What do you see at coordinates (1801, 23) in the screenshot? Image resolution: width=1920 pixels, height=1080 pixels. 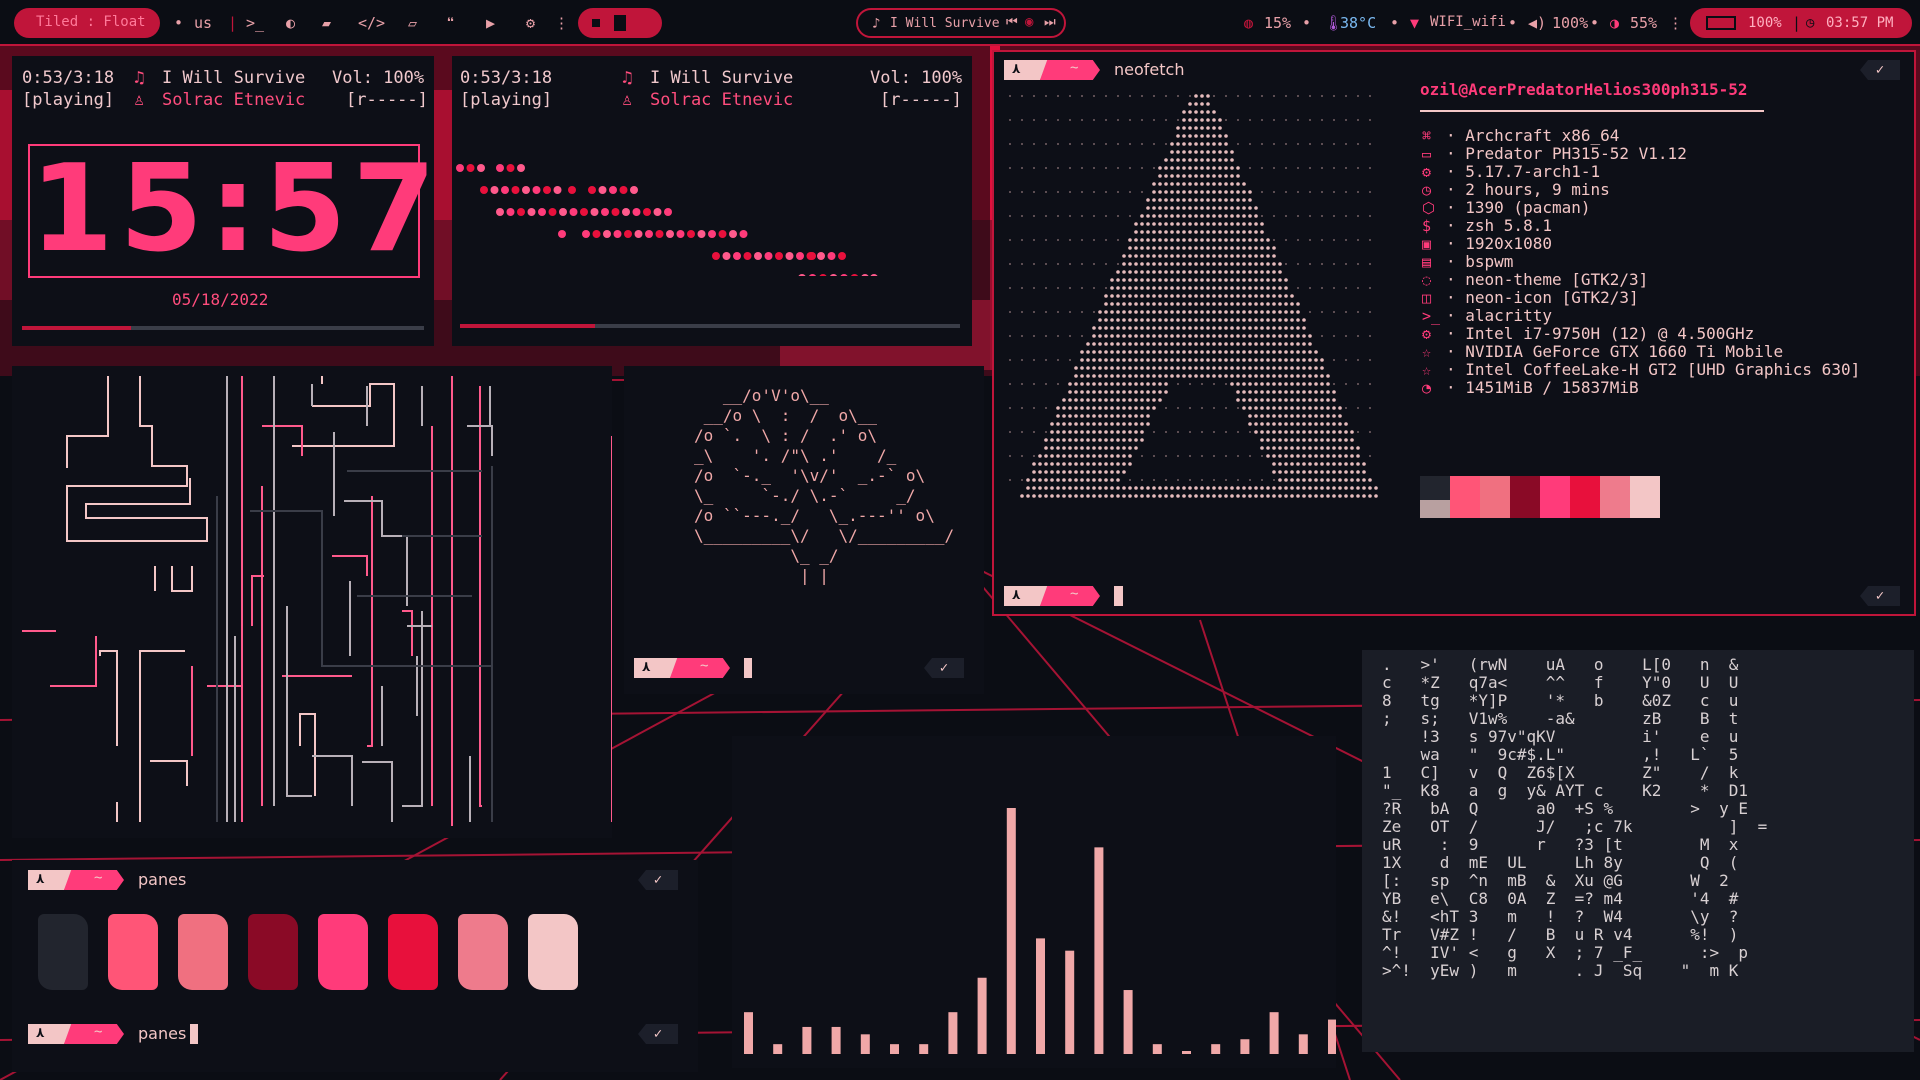 I see `battery-clock-pill: 100% | ◷ 03:57 PM` at bounding box center [1801, 23].